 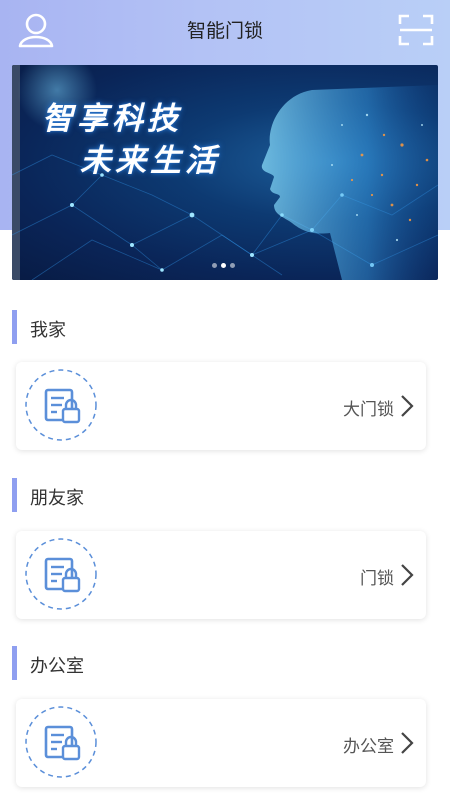 What do you see at coordinates (221, 575) in the screenshot?
I see `lock-card-friend: 门锁` at bounding box center [221, 575].